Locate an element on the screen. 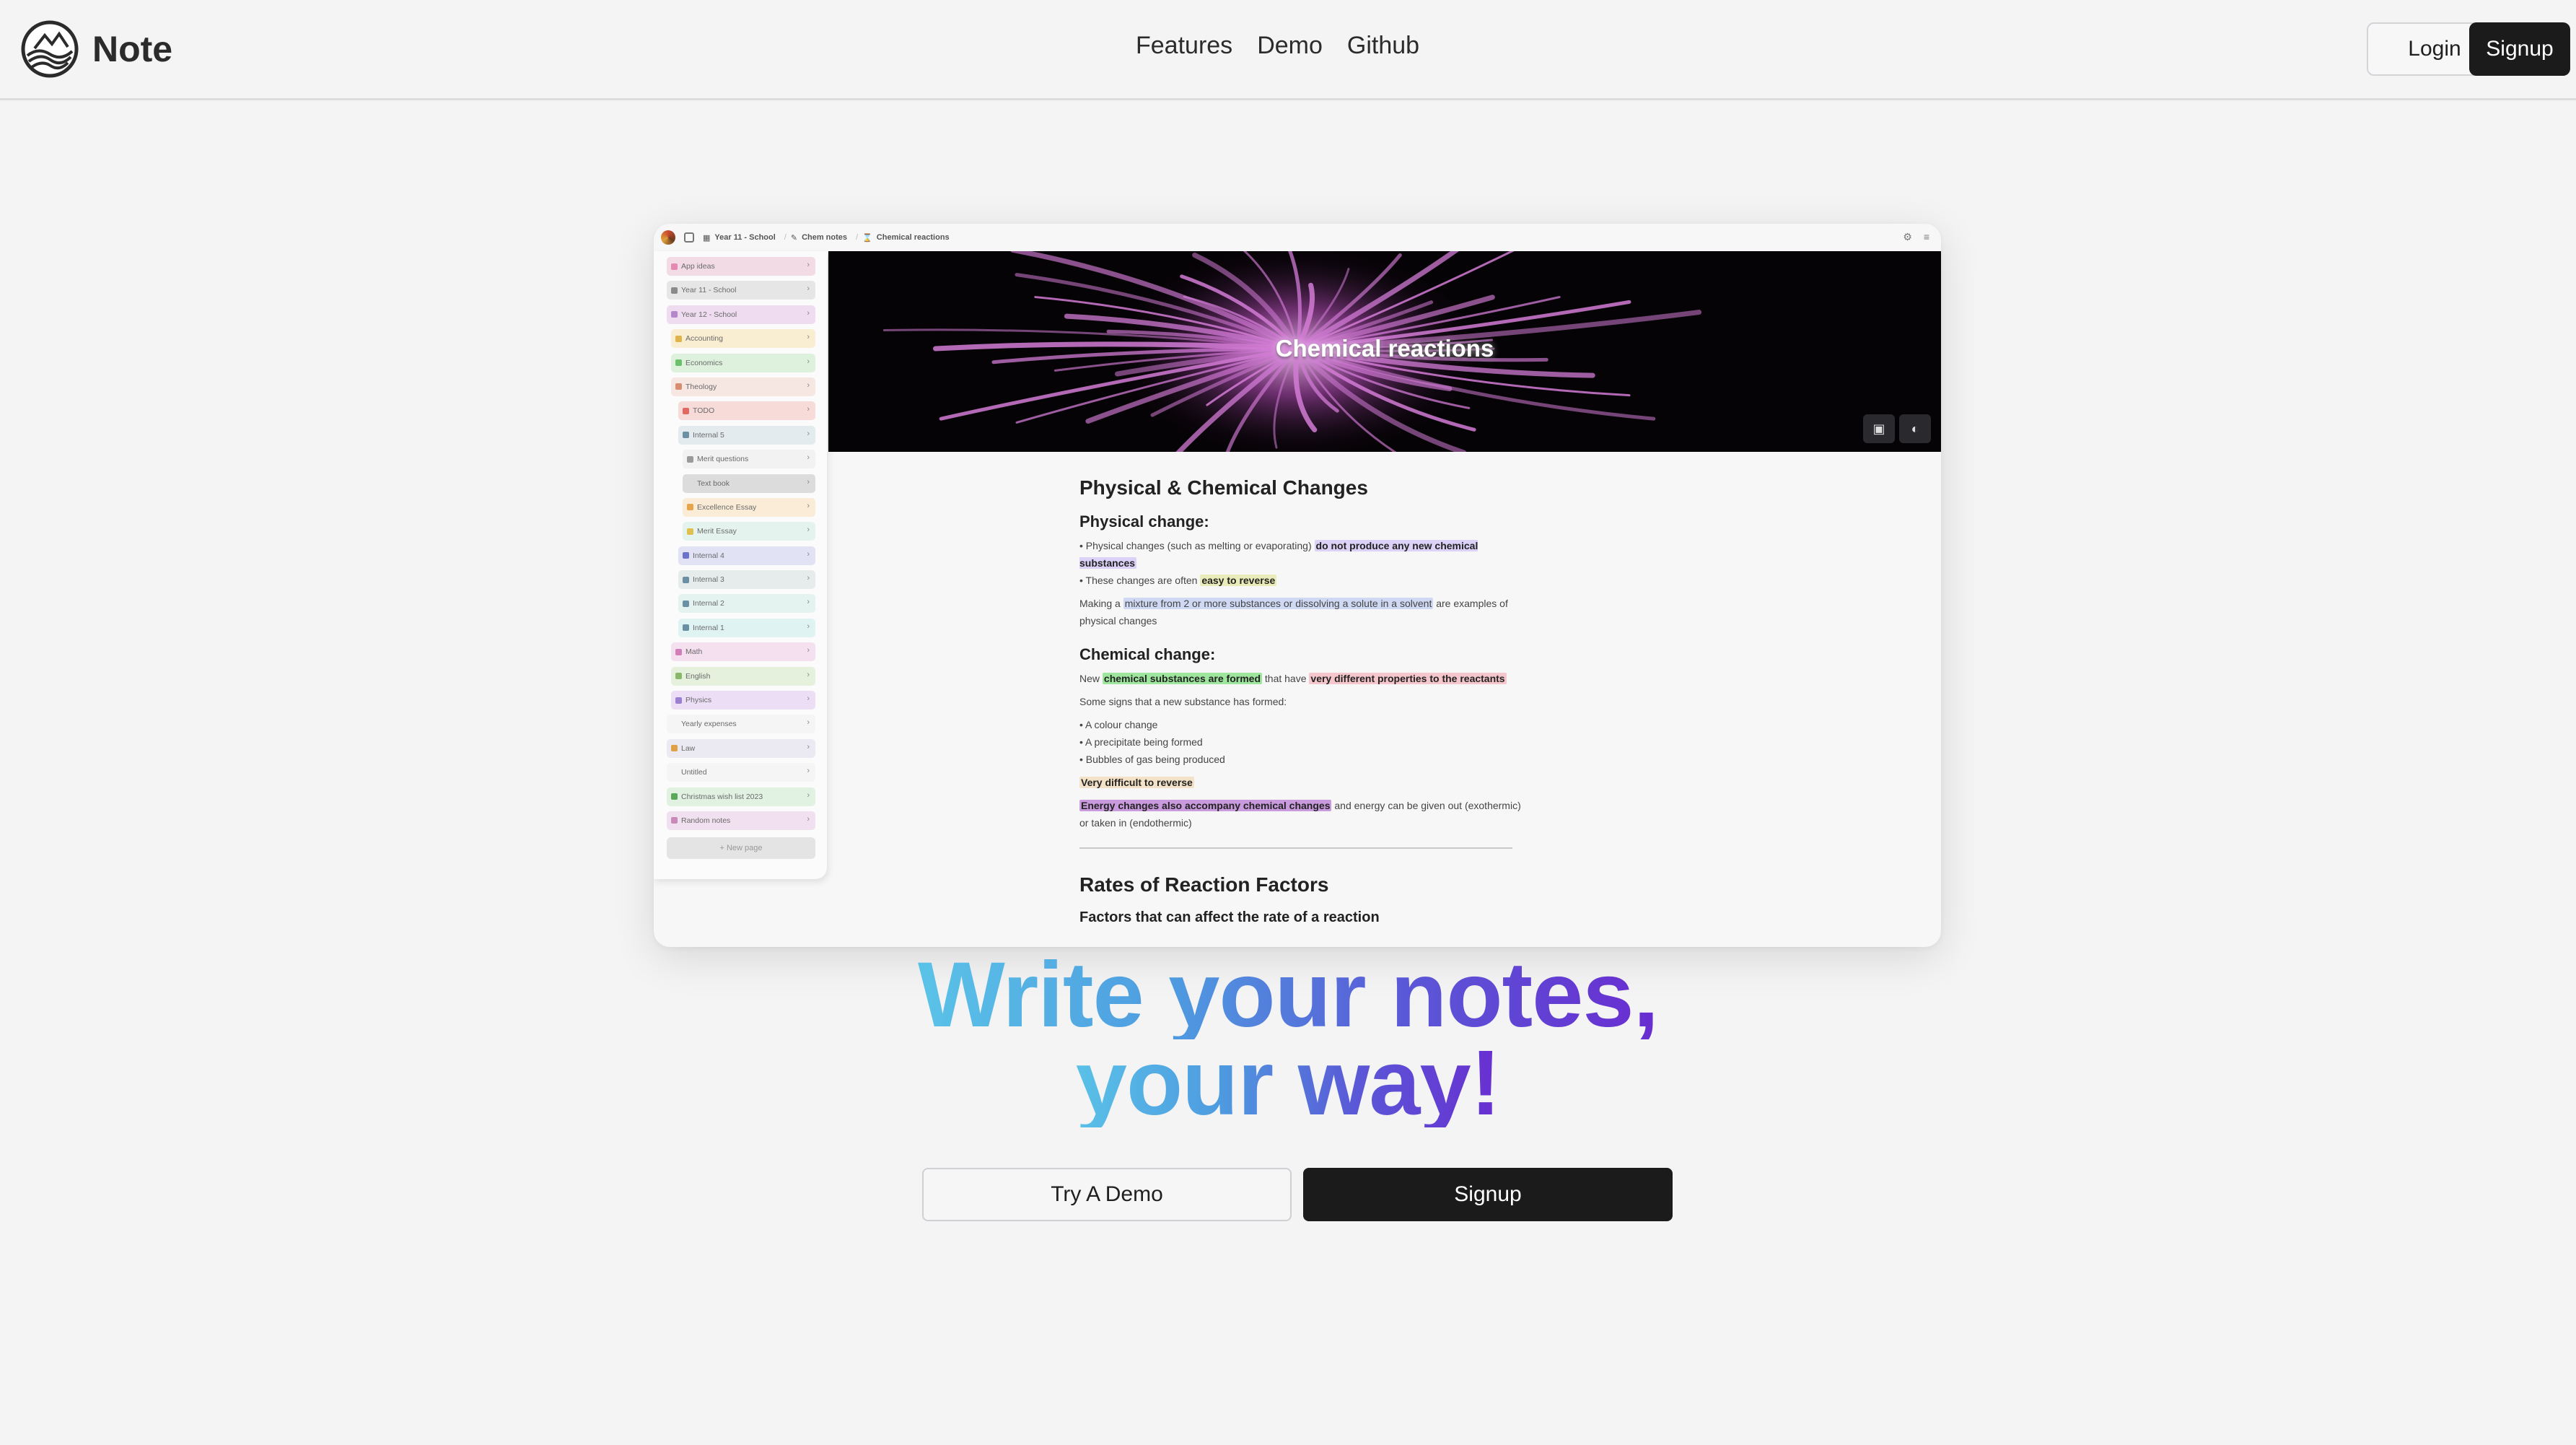 This screenshot has width=2576, height=1445. sidebar-item: Christmas wish list 2023 › is located at coordinates (741, 796).